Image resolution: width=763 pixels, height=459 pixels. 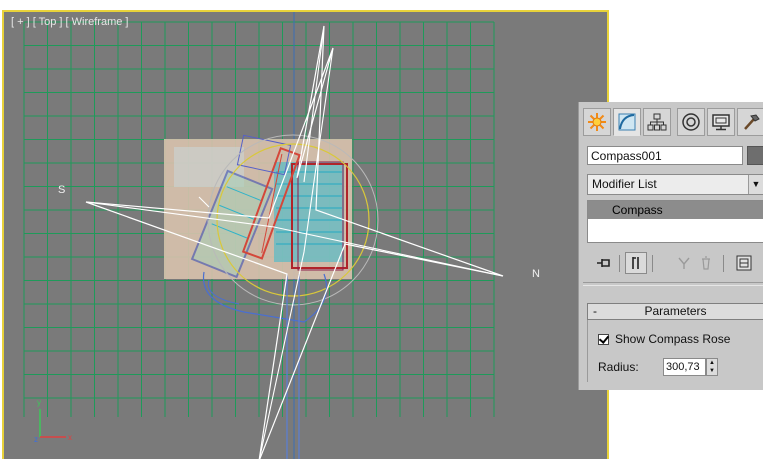 I want to click on rollout-title: Parameters, so click(x=675, y=311).